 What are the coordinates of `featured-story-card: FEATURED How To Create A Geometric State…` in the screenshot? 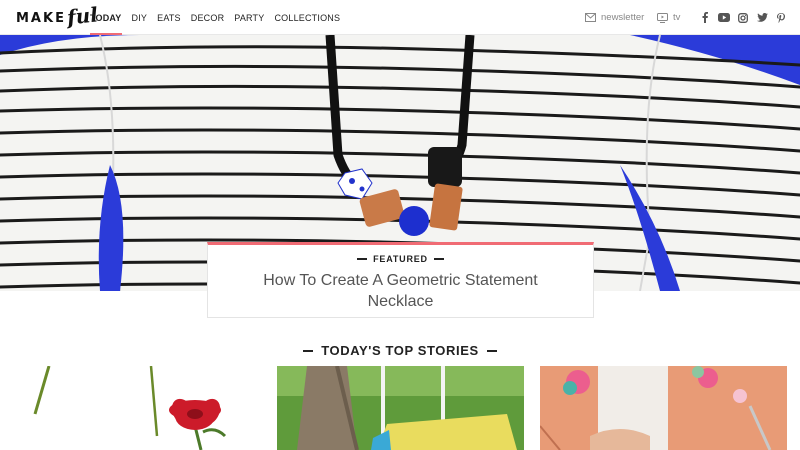 It's located at (400, 280).